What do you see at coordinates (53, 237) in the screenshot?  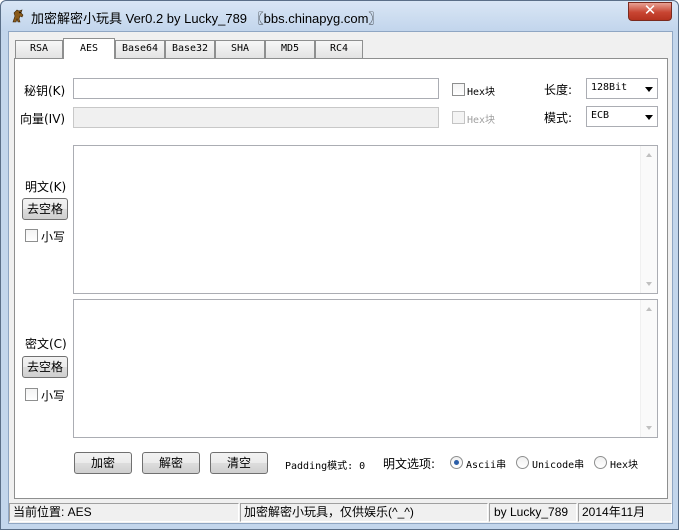 I see `plaintext-lowercase-label: 小写` at bounding box center [53, 237].